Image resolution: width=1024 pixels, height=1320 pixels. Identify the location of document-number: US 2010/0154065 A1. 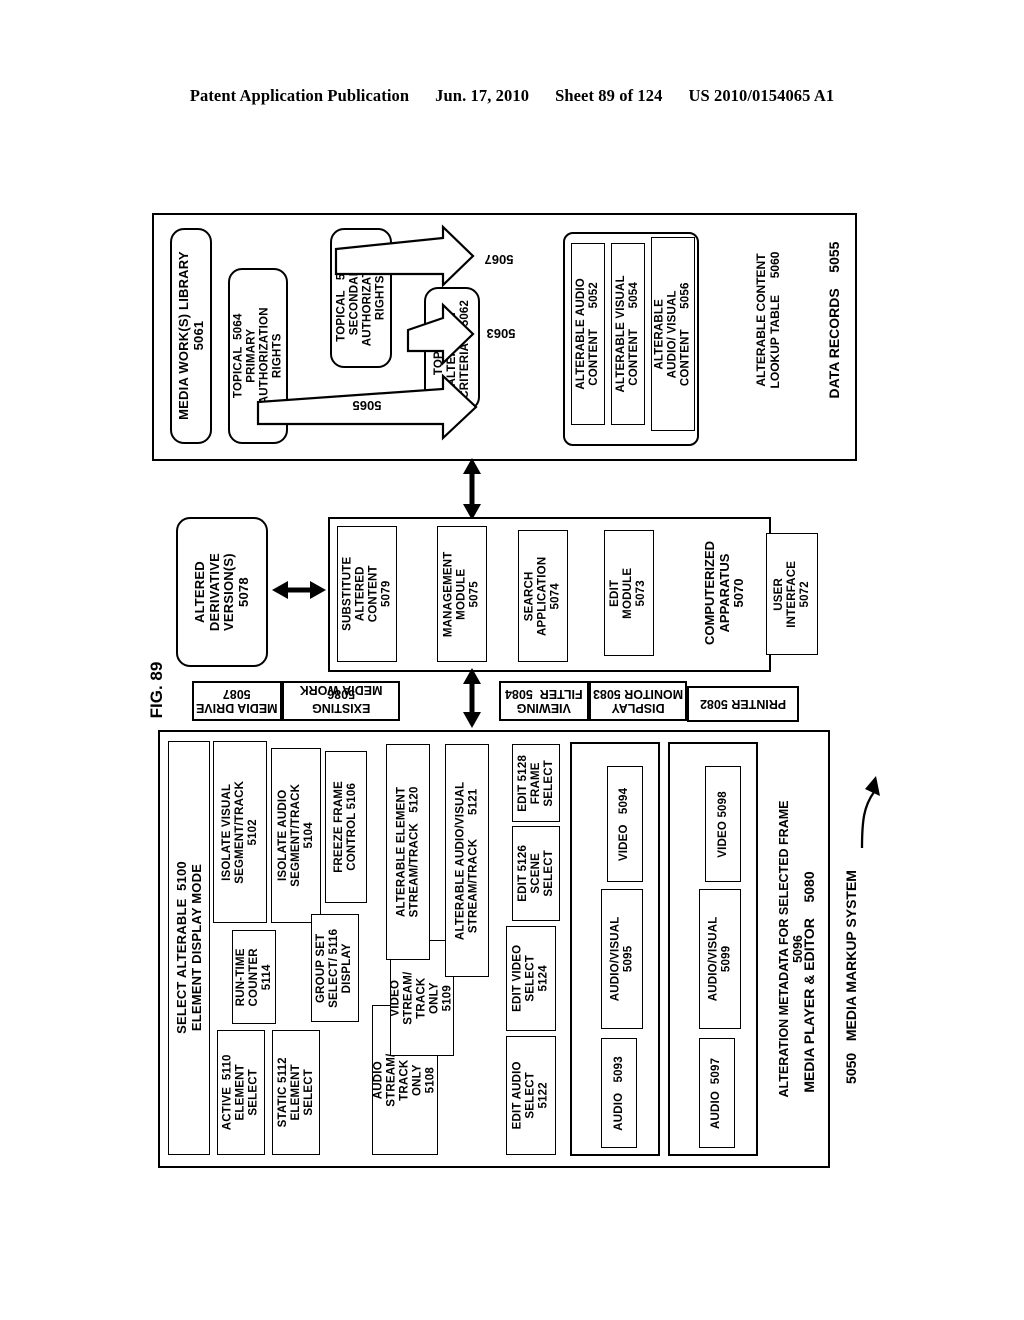
(761, 95).